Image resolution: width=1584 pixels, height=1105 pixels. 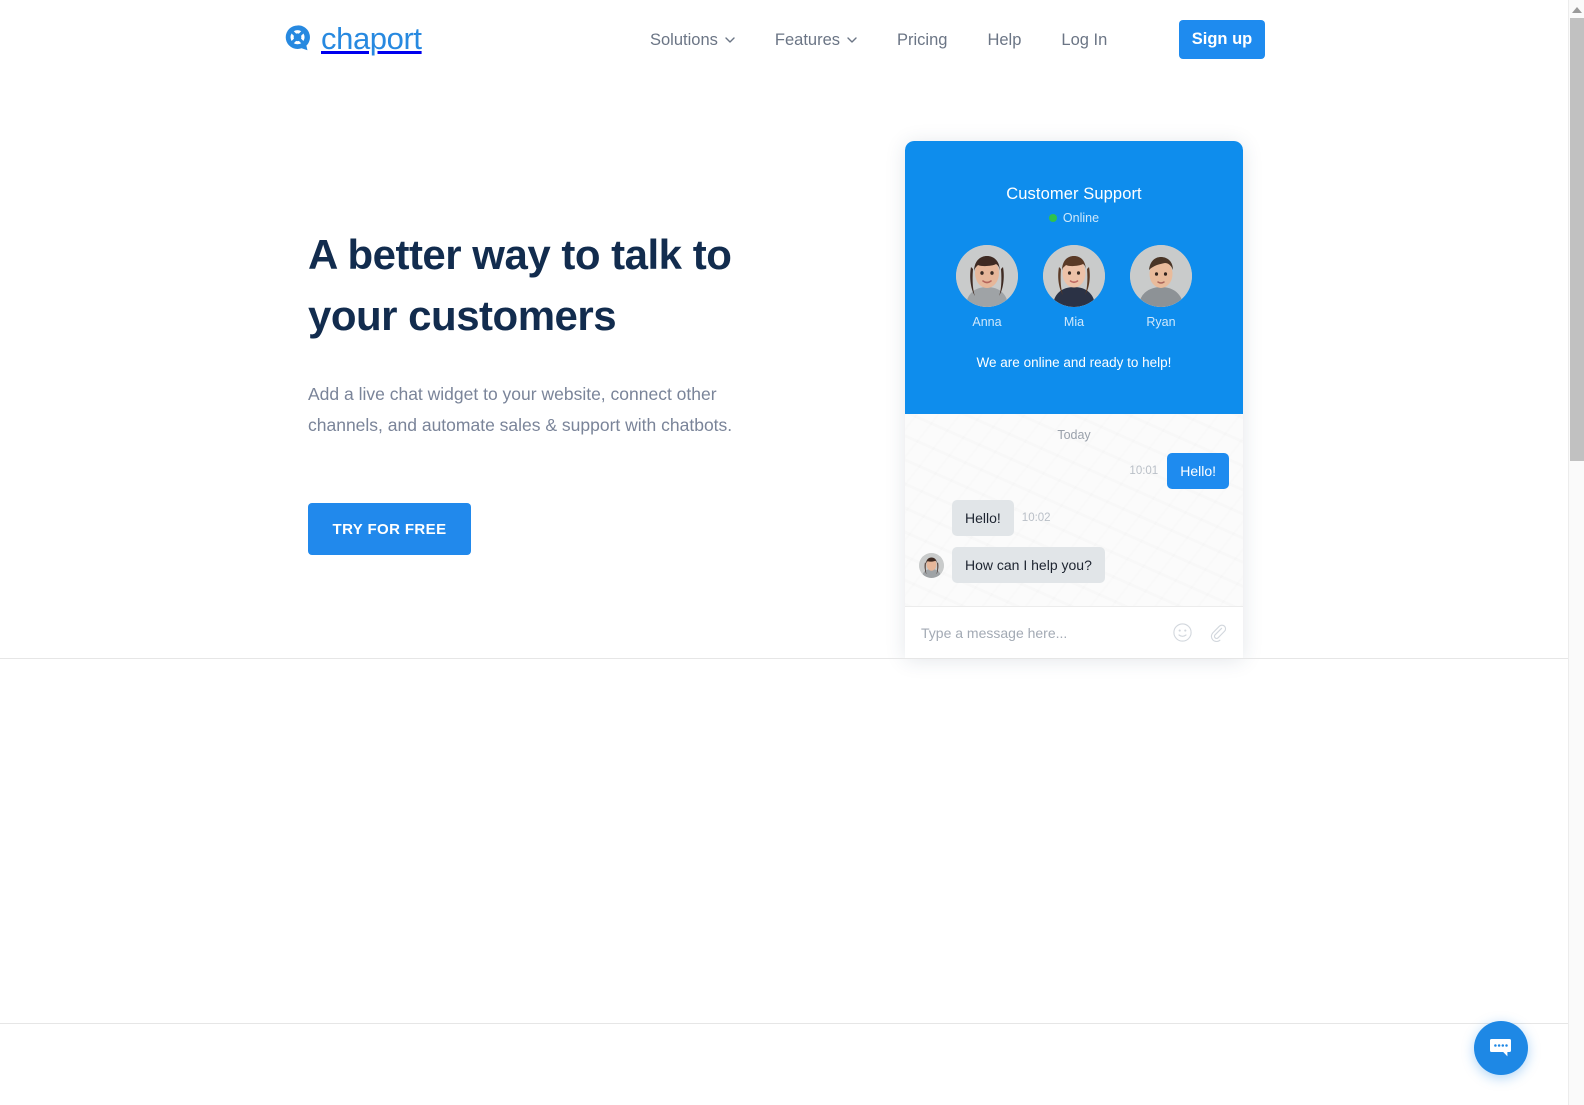 I want to click on chat-widget-title: Customer Support, so click(x=1074, y=194).